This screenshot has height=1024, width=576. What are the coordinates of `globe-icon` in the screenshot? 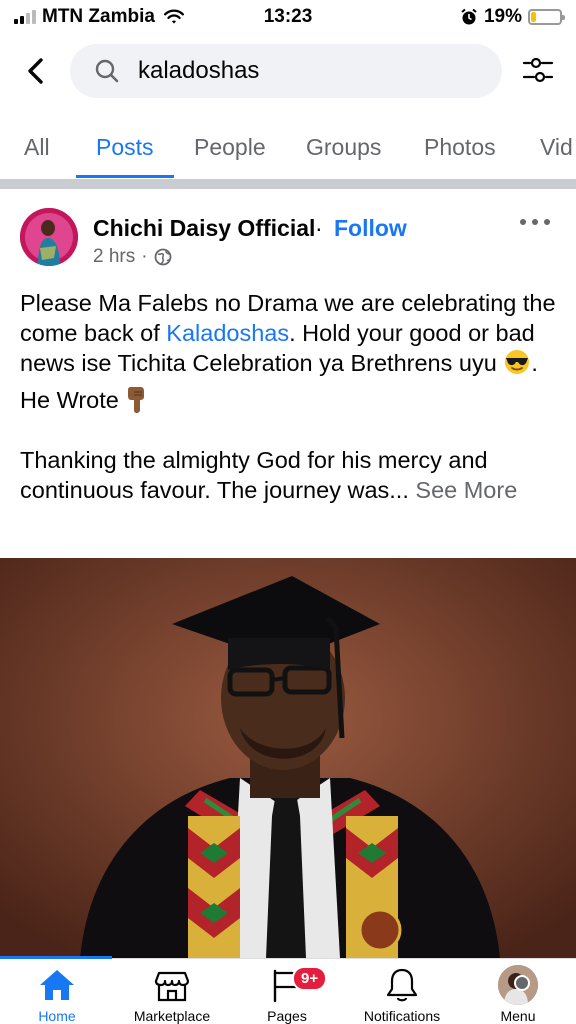 It's located at (162, 257).